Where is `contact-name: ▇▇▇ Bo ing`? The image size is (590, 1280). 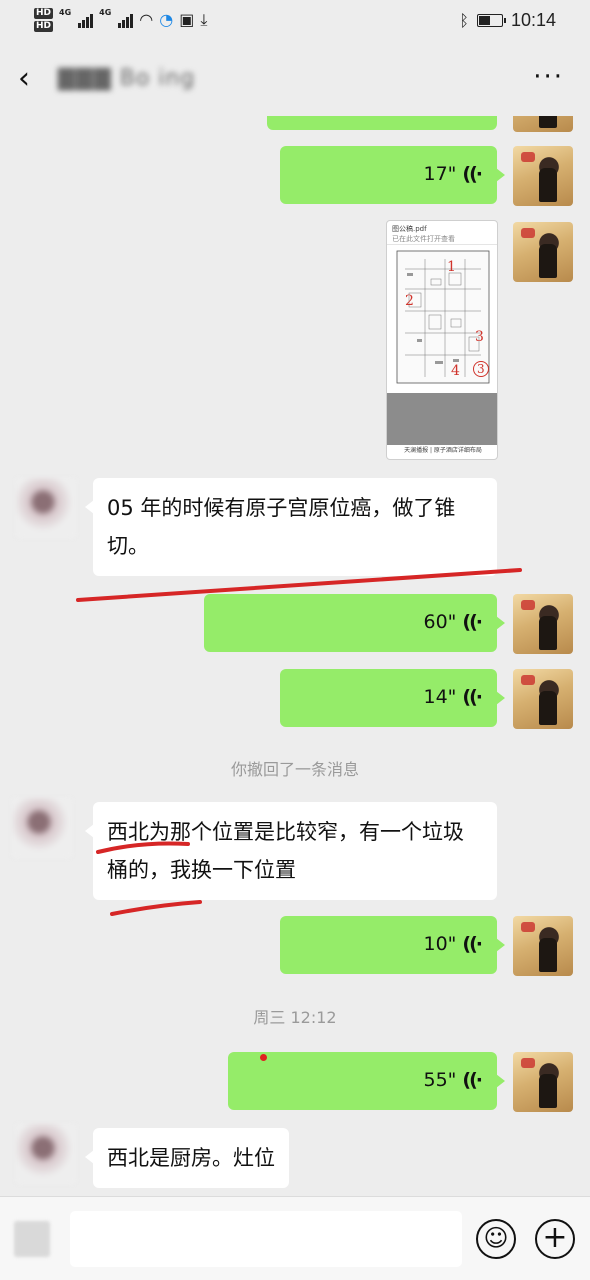
contact-name: ▇▇▇ Bo ing is located at coordinates (126, 78).